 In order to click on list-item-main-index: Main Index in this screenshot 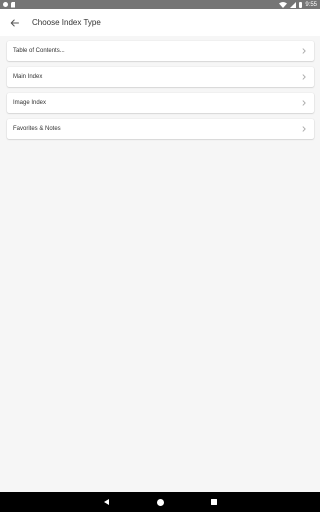, I will do `click(160, 77)`.